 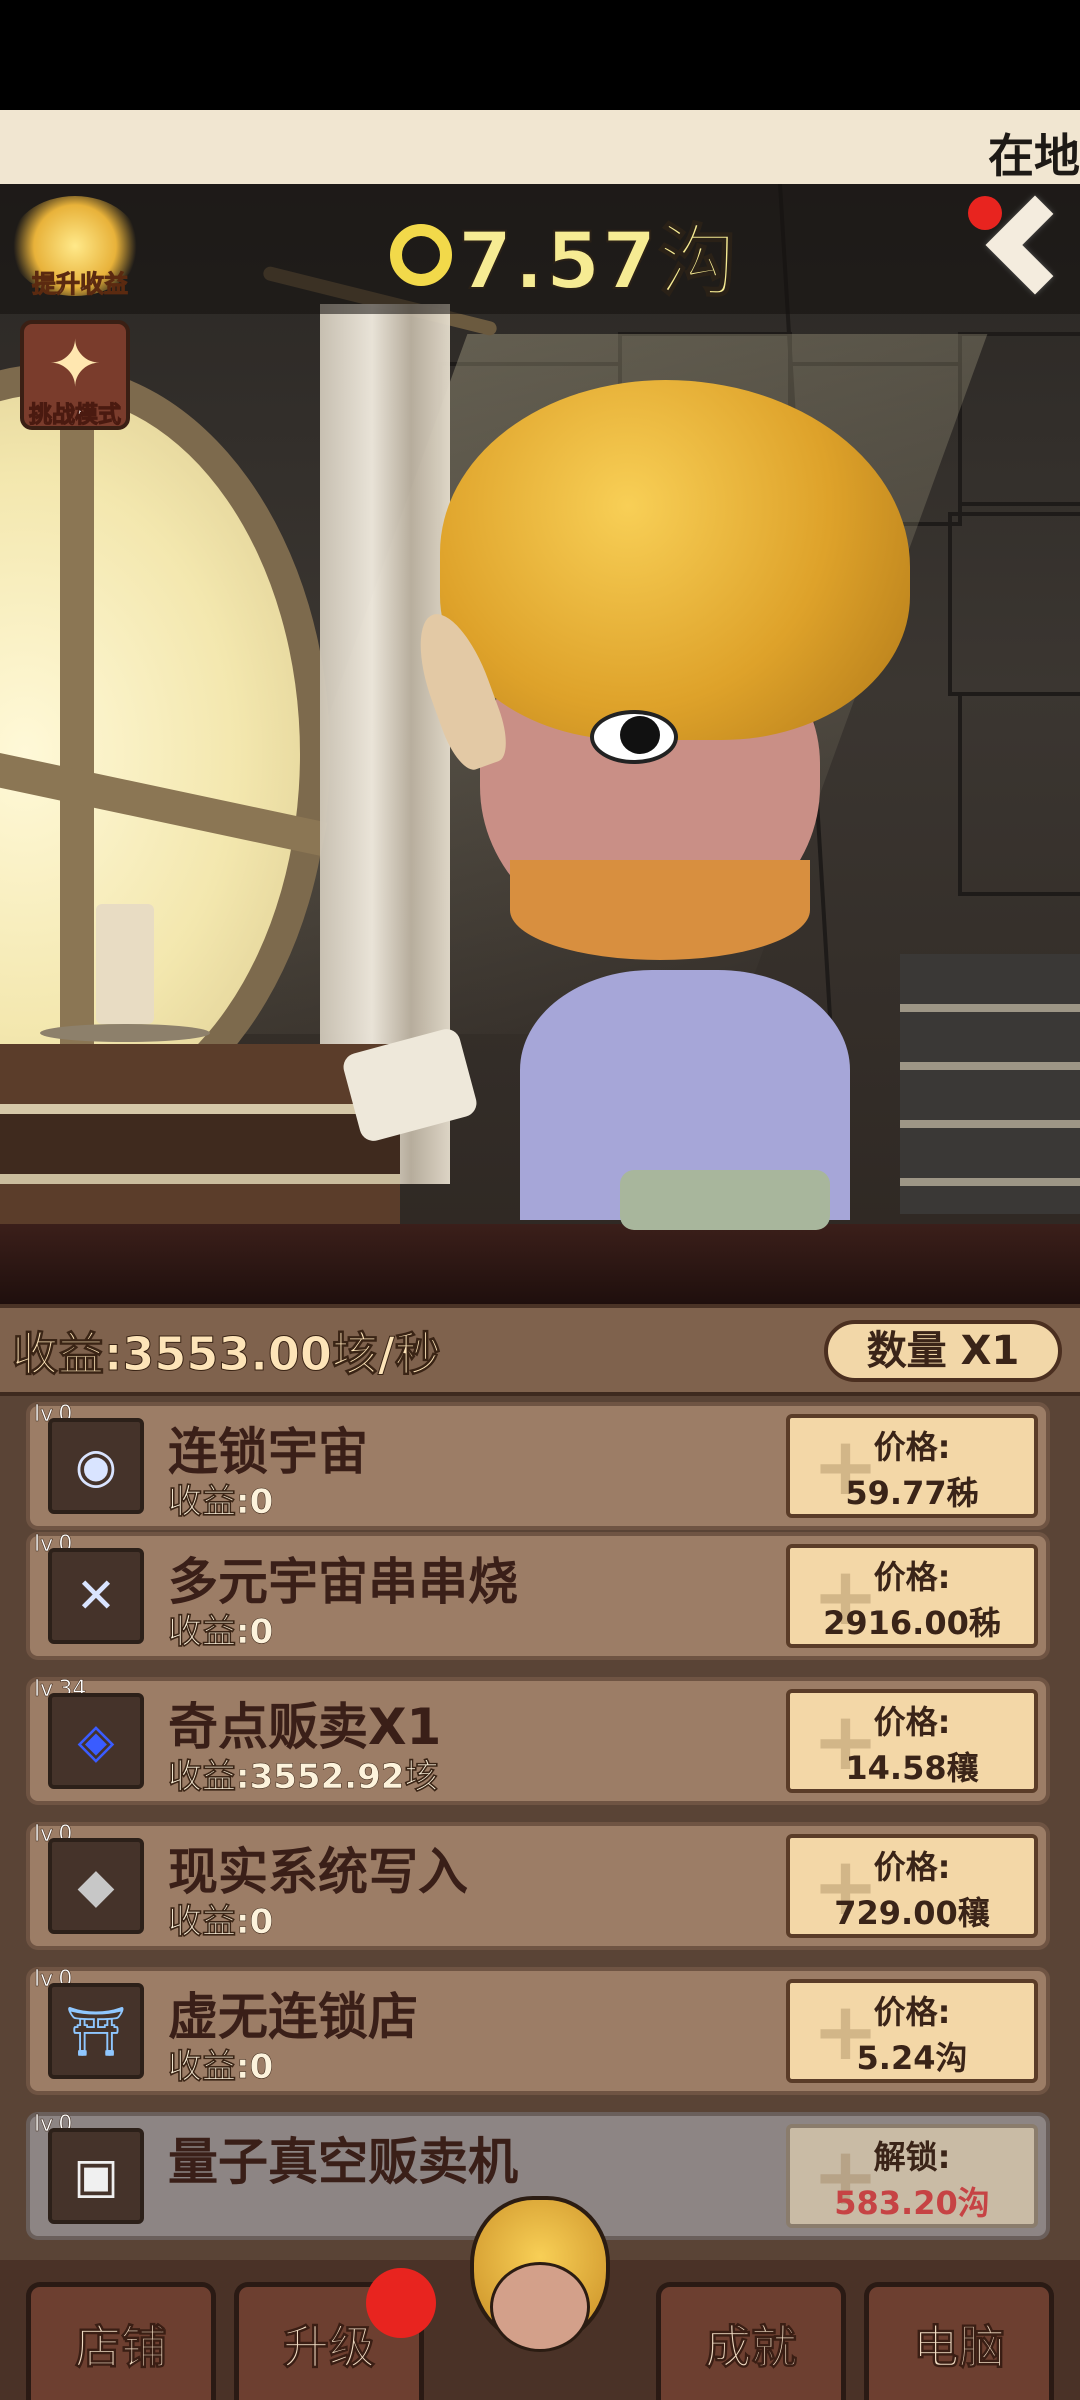 What do you see at coordinates (751, 2347) in the screenshot?
I see `tab-label: 成就` at bounding box center [751, 2347].